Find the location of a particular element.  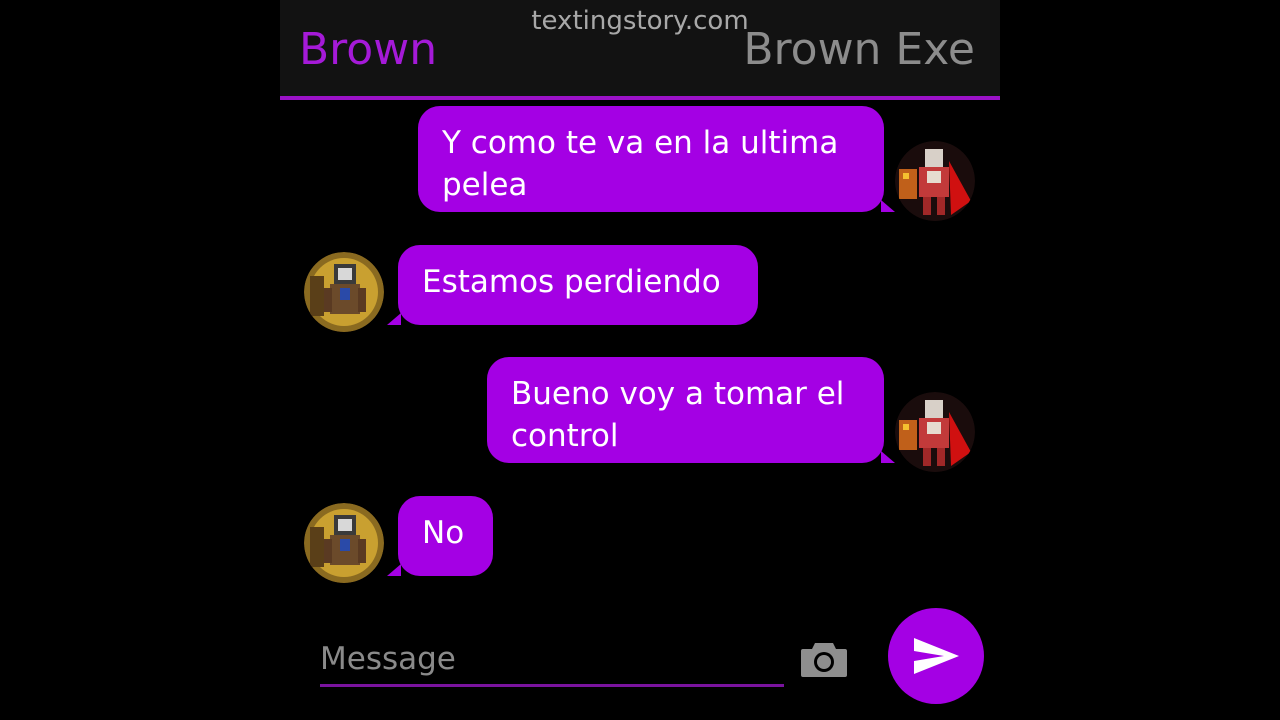

message-bubble-incoming: Estamos perdiendo is located at coordinates (572, 285).